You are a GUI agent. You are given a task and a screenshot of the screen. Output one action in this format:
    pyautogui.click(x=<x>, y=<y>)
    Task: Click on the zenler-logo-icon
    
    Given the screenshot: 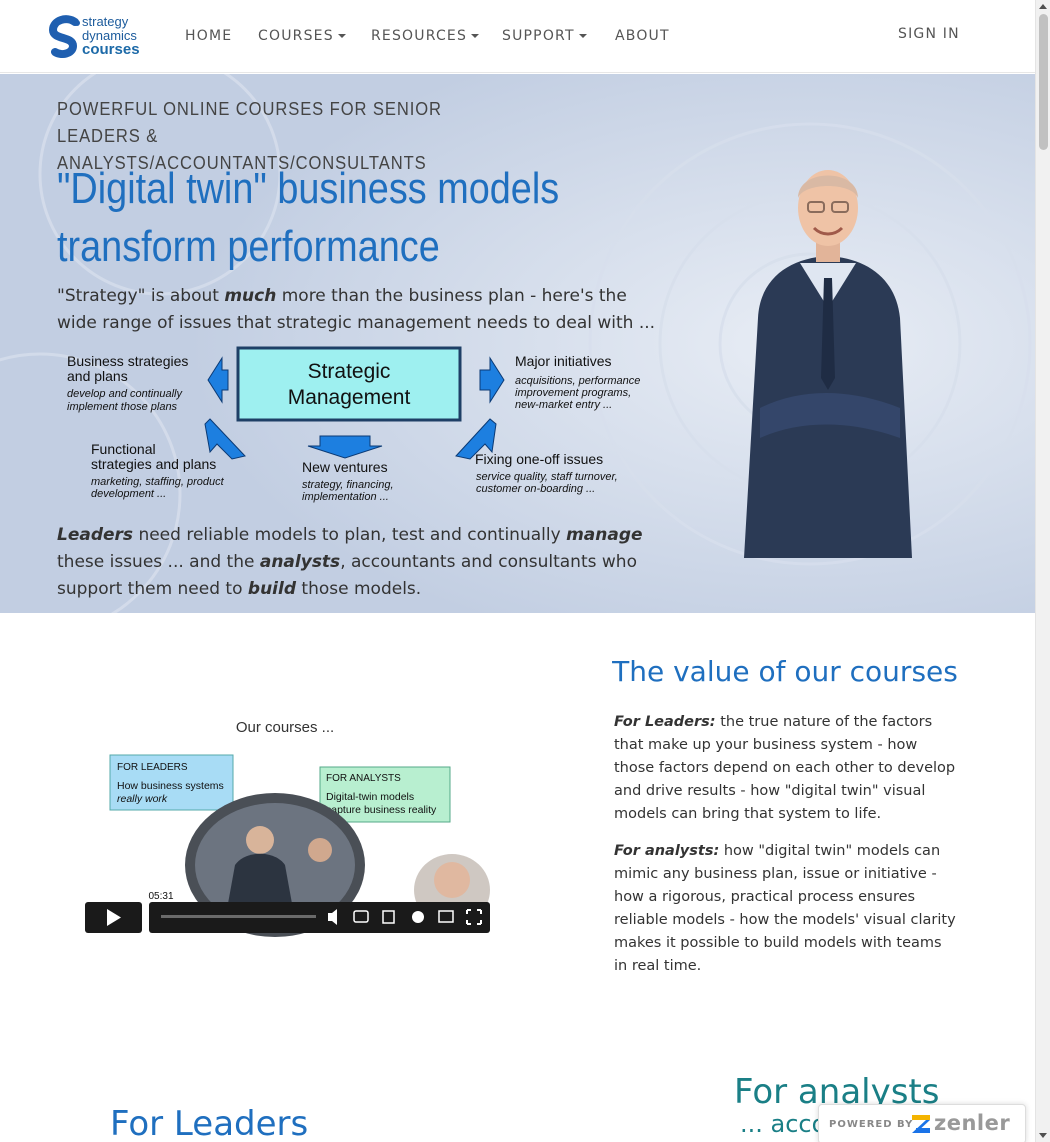 What is the action you would take?
    pyautogui.click(x=921, y=1124)
    